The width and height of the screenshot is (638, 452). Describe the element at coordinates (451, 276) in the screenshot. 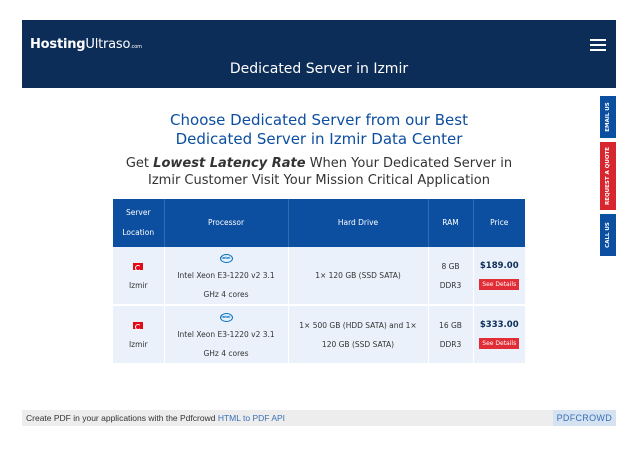

I see `ram-cell: 8 GB DDR3` at that location.